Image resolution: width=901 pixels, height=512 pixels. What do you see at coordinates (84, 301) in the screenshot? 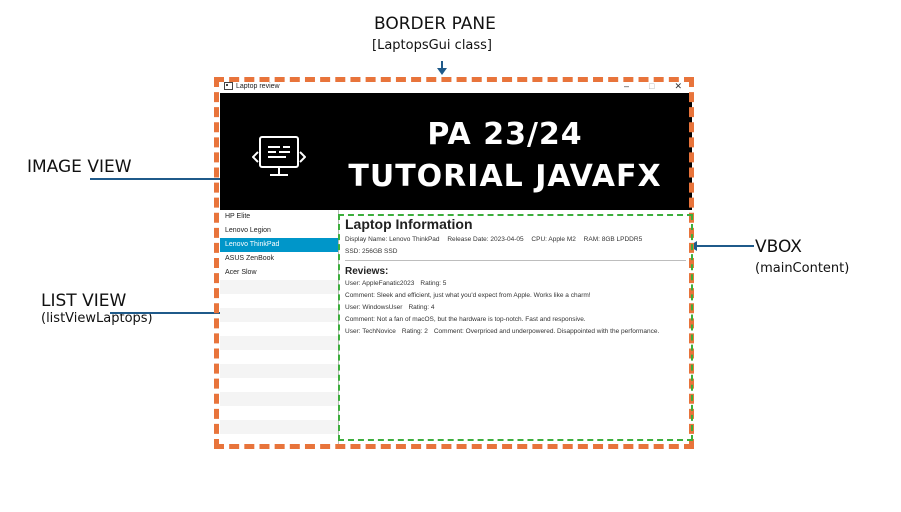
I see `list-view-label: LIST VIEW` at bounding box center [84, 301].